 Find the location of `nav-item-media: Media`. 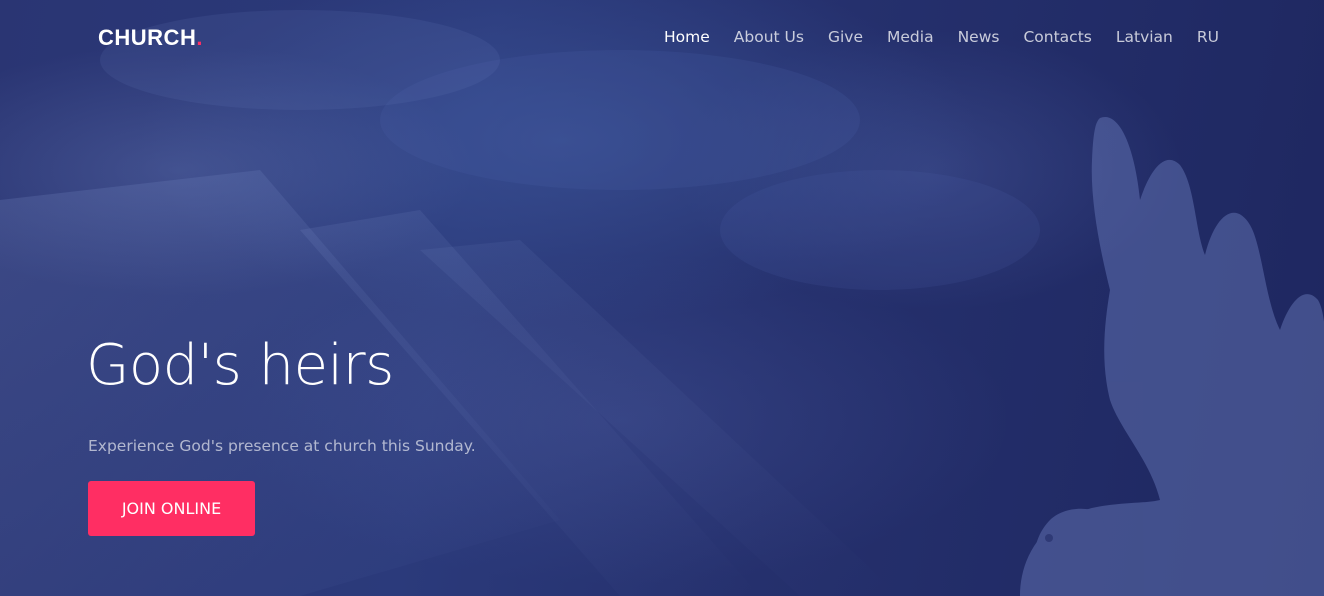

nav-item-media: Media is located at coordinates (910, 37).